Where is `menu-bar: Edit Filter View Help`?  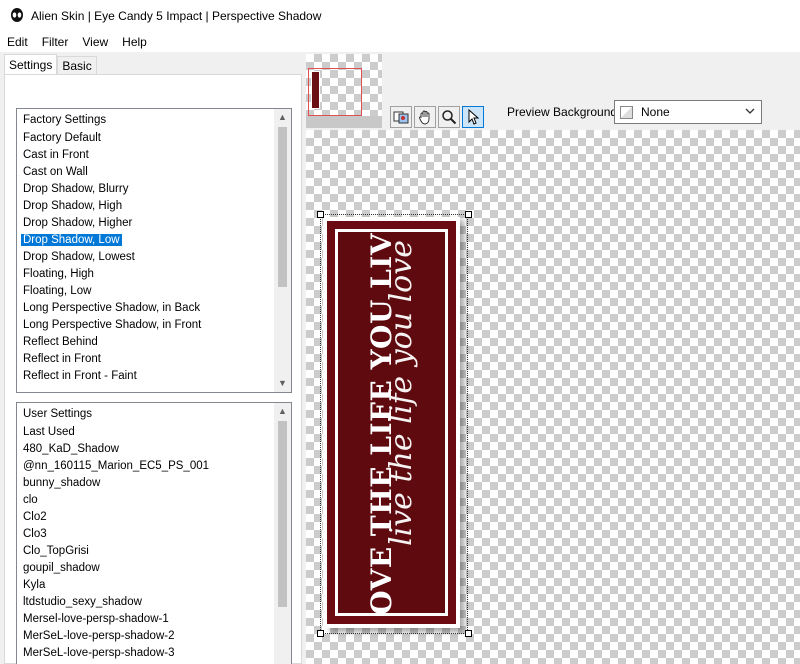
menu-bar: Edit Filter View Help is located at coordinates (400, 42).